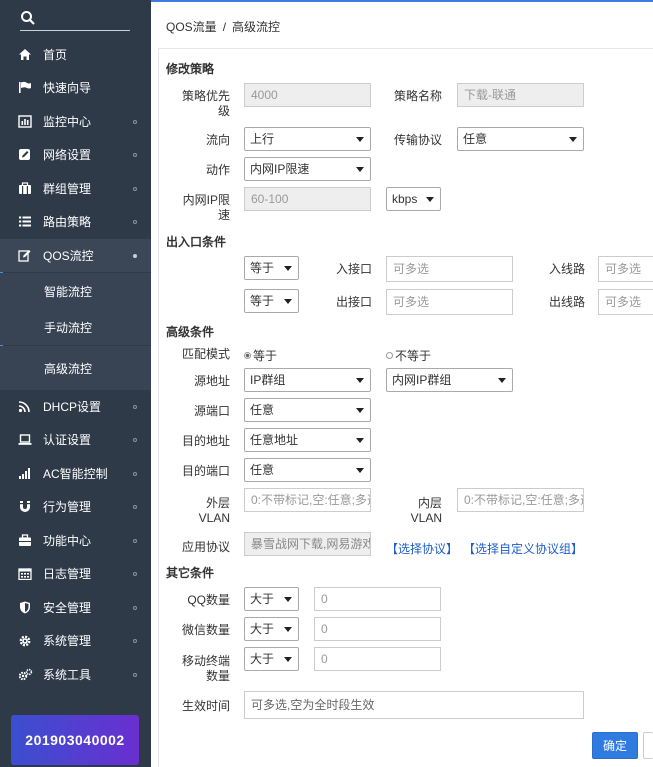  What do you see at coordinates (75, 188) in the screenshot?
I see `sidebar-item-group: 群组管理` at bounding box center [75, 188].